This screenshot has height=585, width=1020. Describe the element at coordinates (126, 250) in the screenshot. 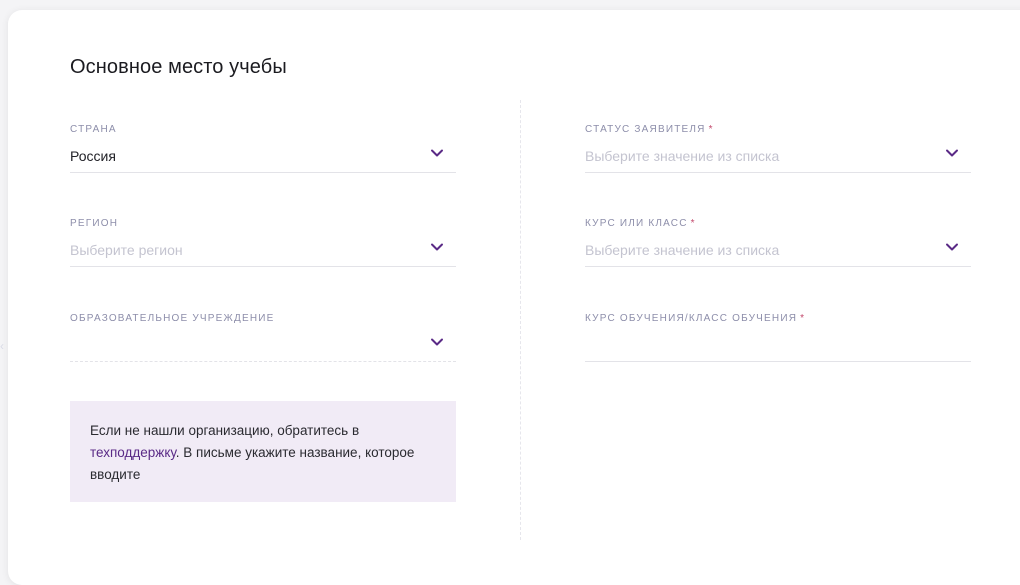

I see `region-placeholder: Выберите регион` at that location.